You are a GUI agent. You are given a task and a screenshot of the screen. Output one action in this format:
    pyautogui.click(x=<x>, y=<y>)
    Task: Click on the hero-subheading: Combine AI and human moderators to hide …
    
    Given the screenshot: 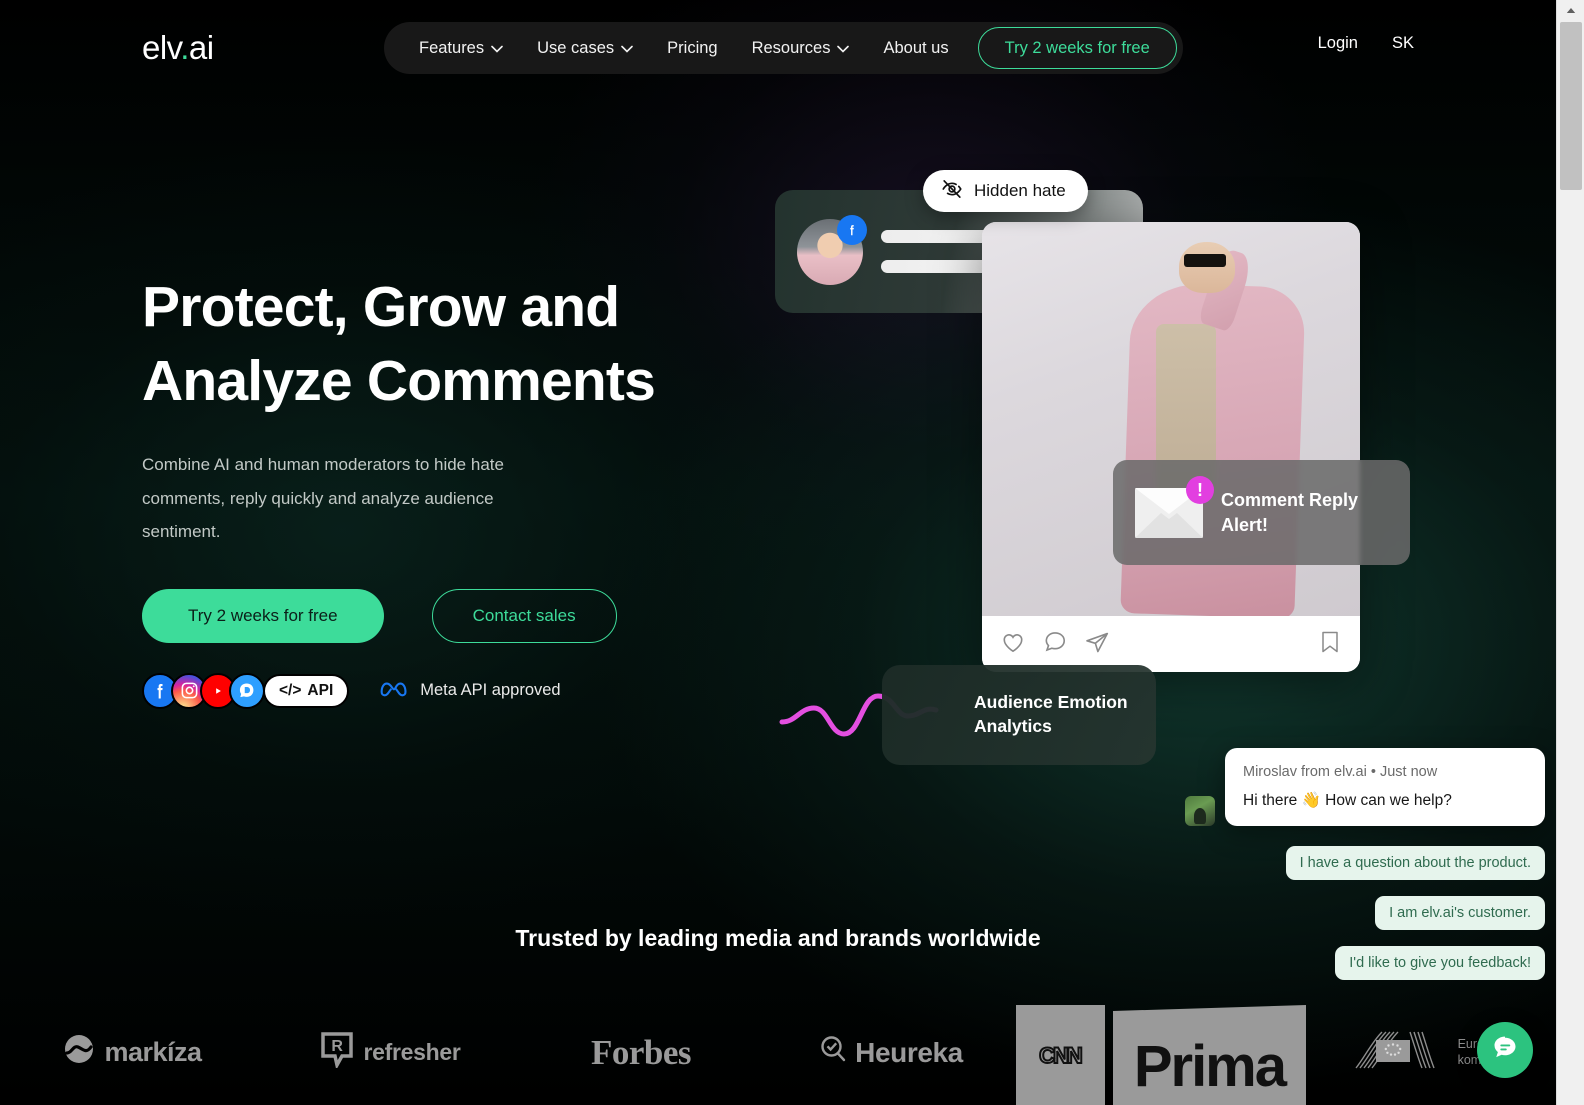 What is the action you would take?
    pyautogui.click(x=323, y=498)
    